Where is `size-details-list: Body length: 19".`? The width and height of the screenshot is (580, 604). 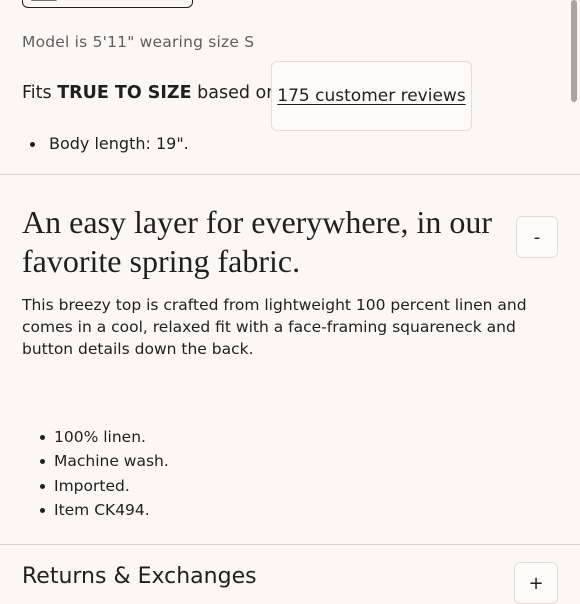
size-details-list: Body length: 19". is located at coordinates (105, 144).